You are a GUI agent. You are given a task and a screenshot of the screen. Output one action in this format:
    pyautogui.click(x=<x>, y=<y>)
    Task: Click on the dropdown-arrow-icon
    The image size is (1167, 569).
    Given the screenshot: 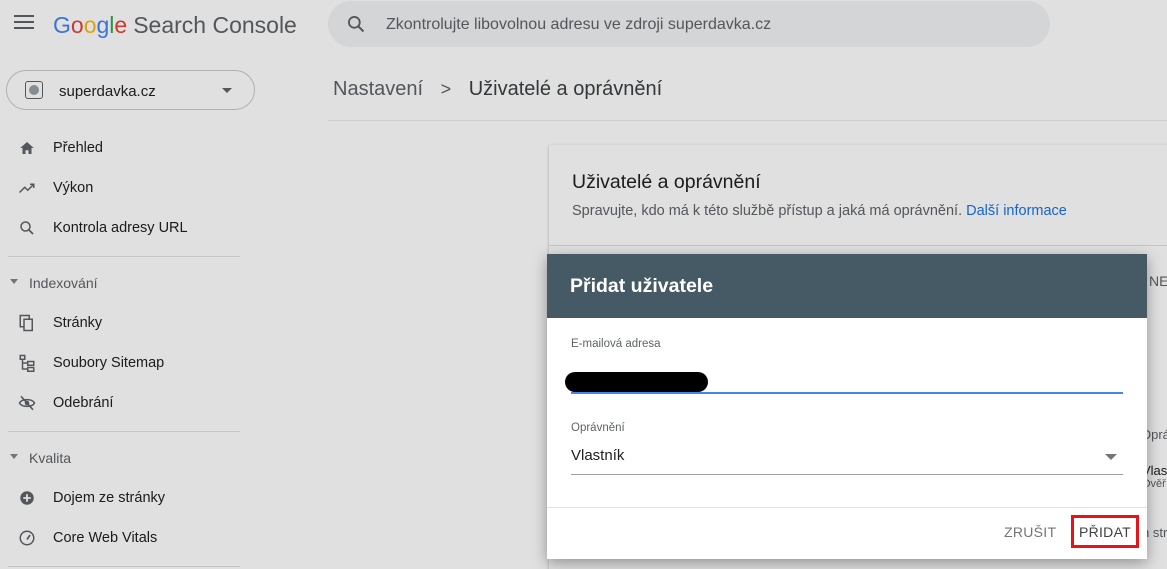 What is the action you would take?
    pyautogui.click(x=1111, y=457)
    